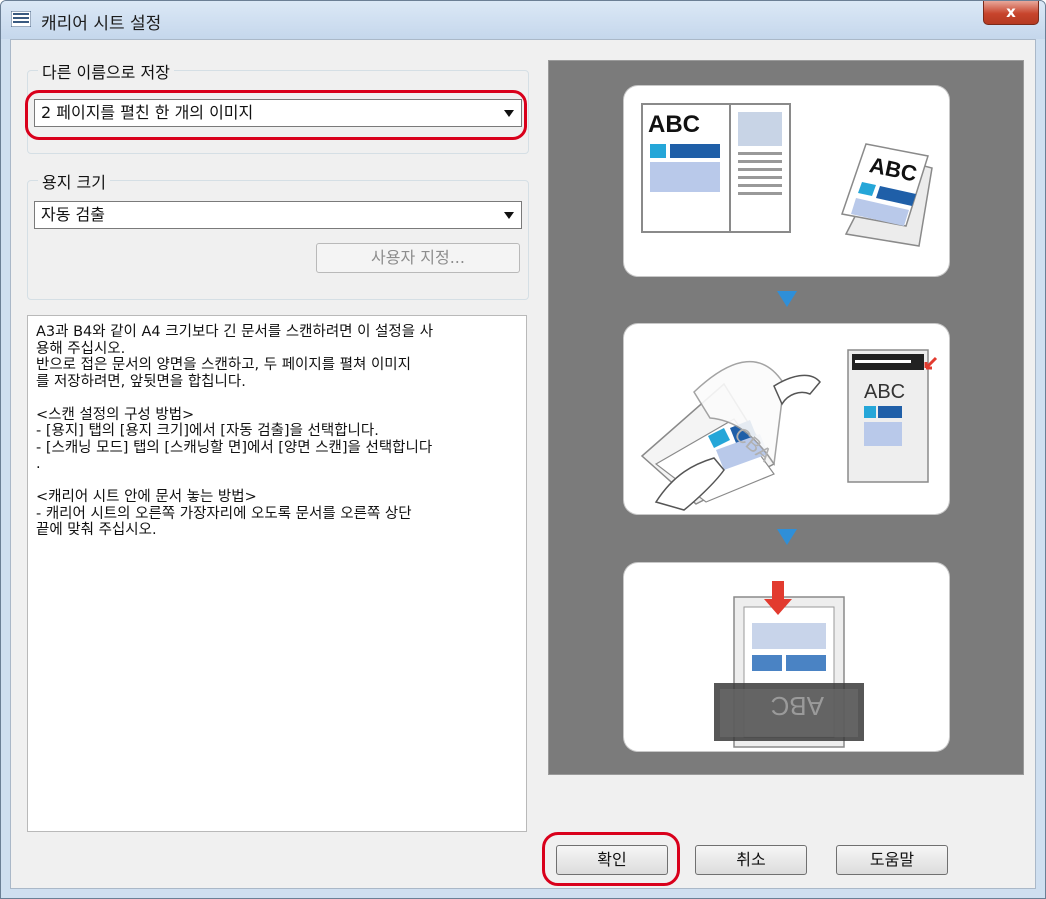 The image size is (1046, 899). What do you see at coordinates (884, 392) in the screenshot?
I see `step2-abc: ABC` at bounding box center [884, 392].